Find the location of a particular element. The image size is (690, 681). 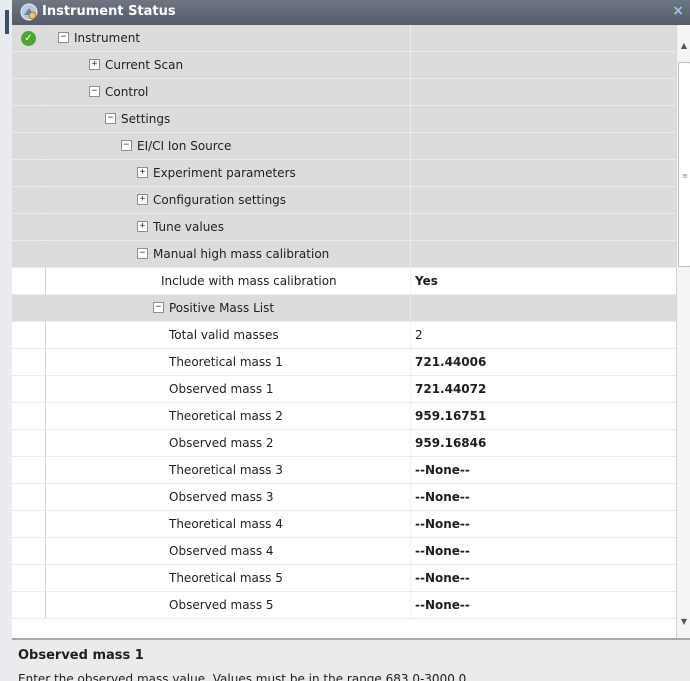

tree-category-row: − EI/CI Ion Source is located at coordinates (344, 146).